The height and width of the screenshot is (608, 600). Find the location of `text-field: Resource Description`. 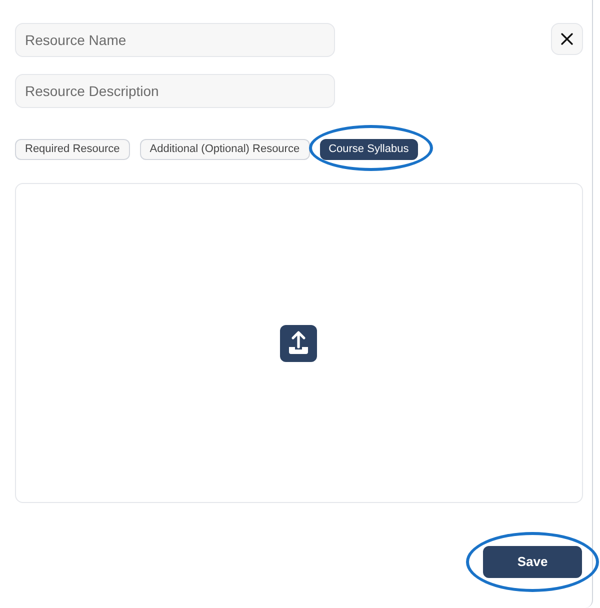

text-field: Resource Description is located at coordinates (175, 91).